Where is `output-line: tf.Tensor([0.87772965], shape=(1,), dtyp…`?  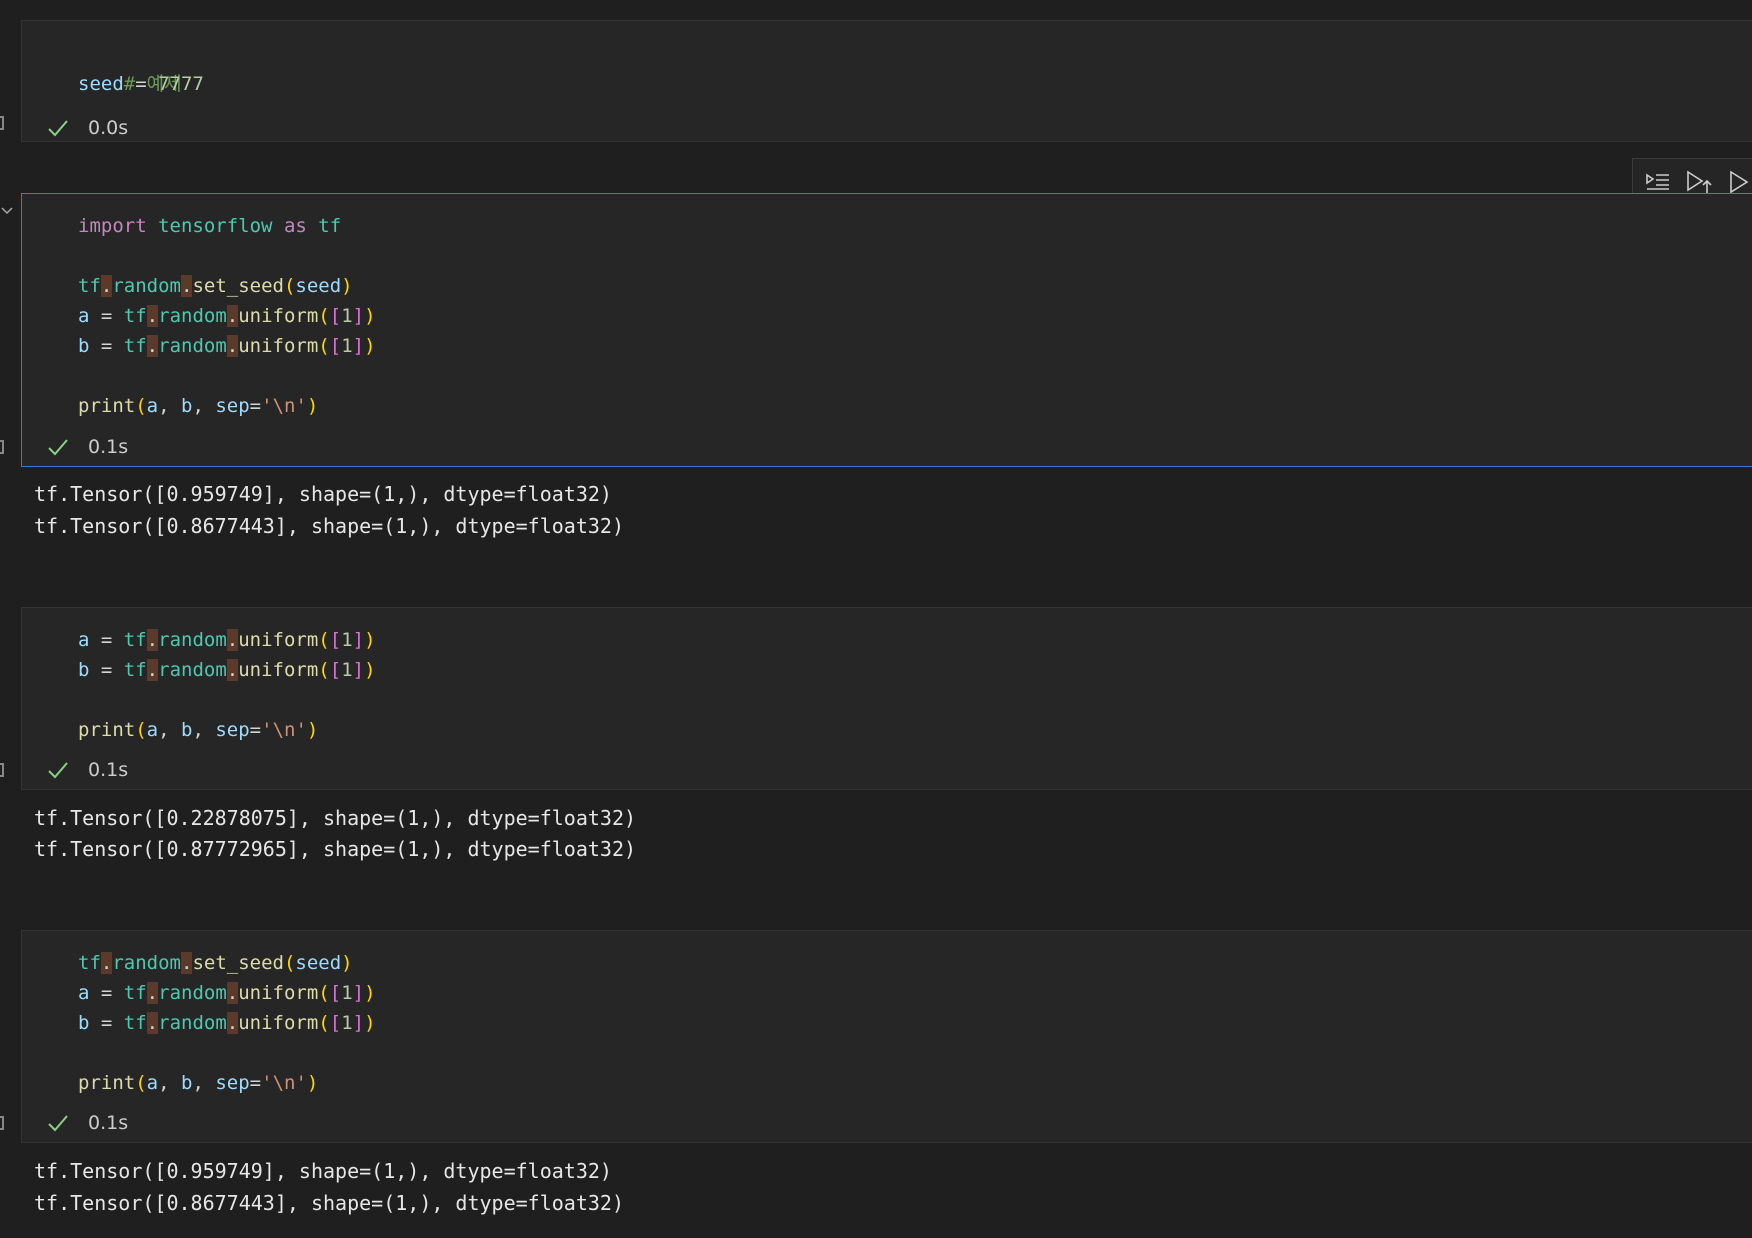
output-line: tf.Tensor([0.87772965], shape=(1,), dtyp… is located at coordinates (335, 849).